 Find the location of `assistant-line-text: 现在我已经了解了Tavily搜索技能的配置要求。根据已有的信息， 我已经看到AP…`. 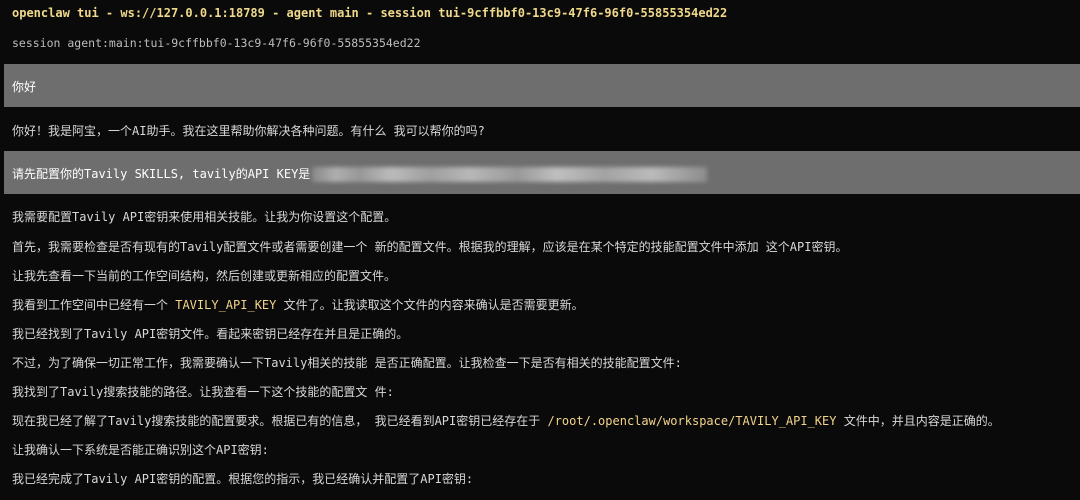

assistant-line-text: 现在我已经了解了Tavily搜索技能的配置要求。根据已有的信息， 我已经看到AP… is located at coordinates (280, 421).